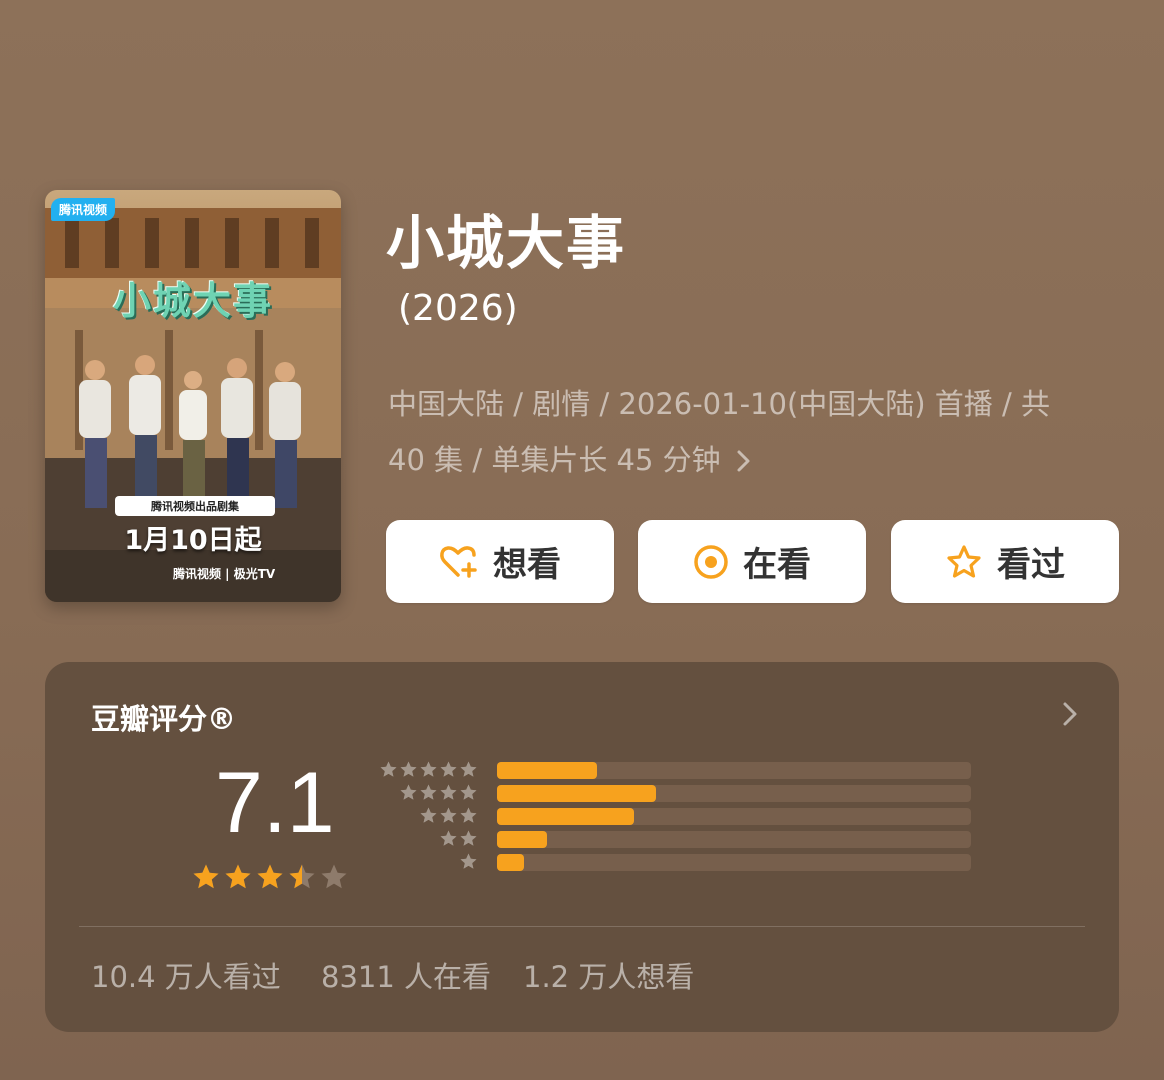 The image size is (1164, 1080). Describe the element at coordinates (192, 301) in the screenshot. I see `poster-title: 小城大事` at that location.